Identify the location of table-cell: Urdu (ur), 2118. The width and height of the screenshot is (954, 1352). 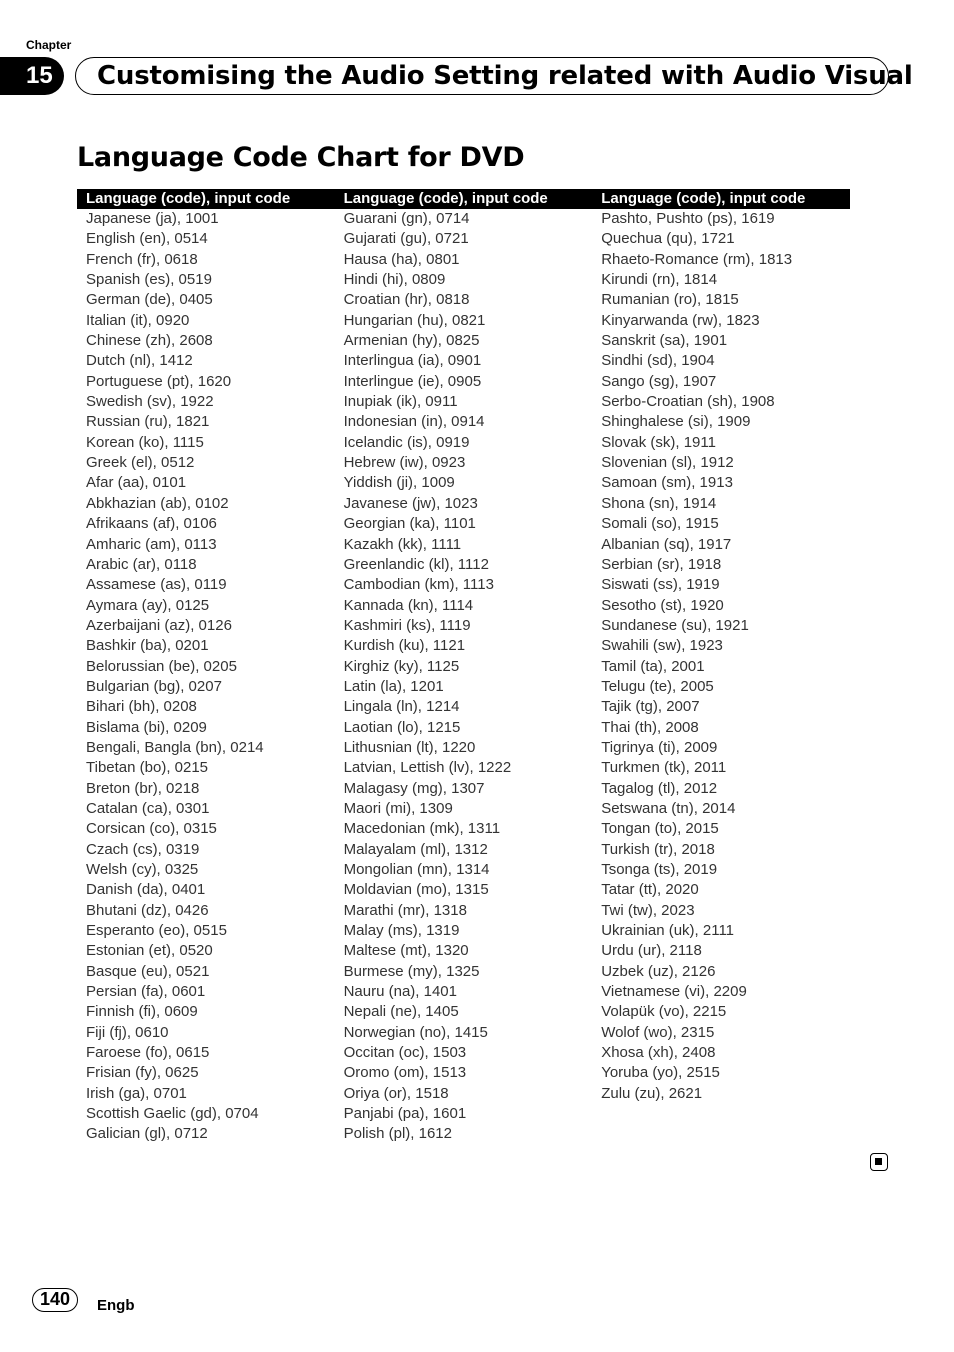
(651, 951).